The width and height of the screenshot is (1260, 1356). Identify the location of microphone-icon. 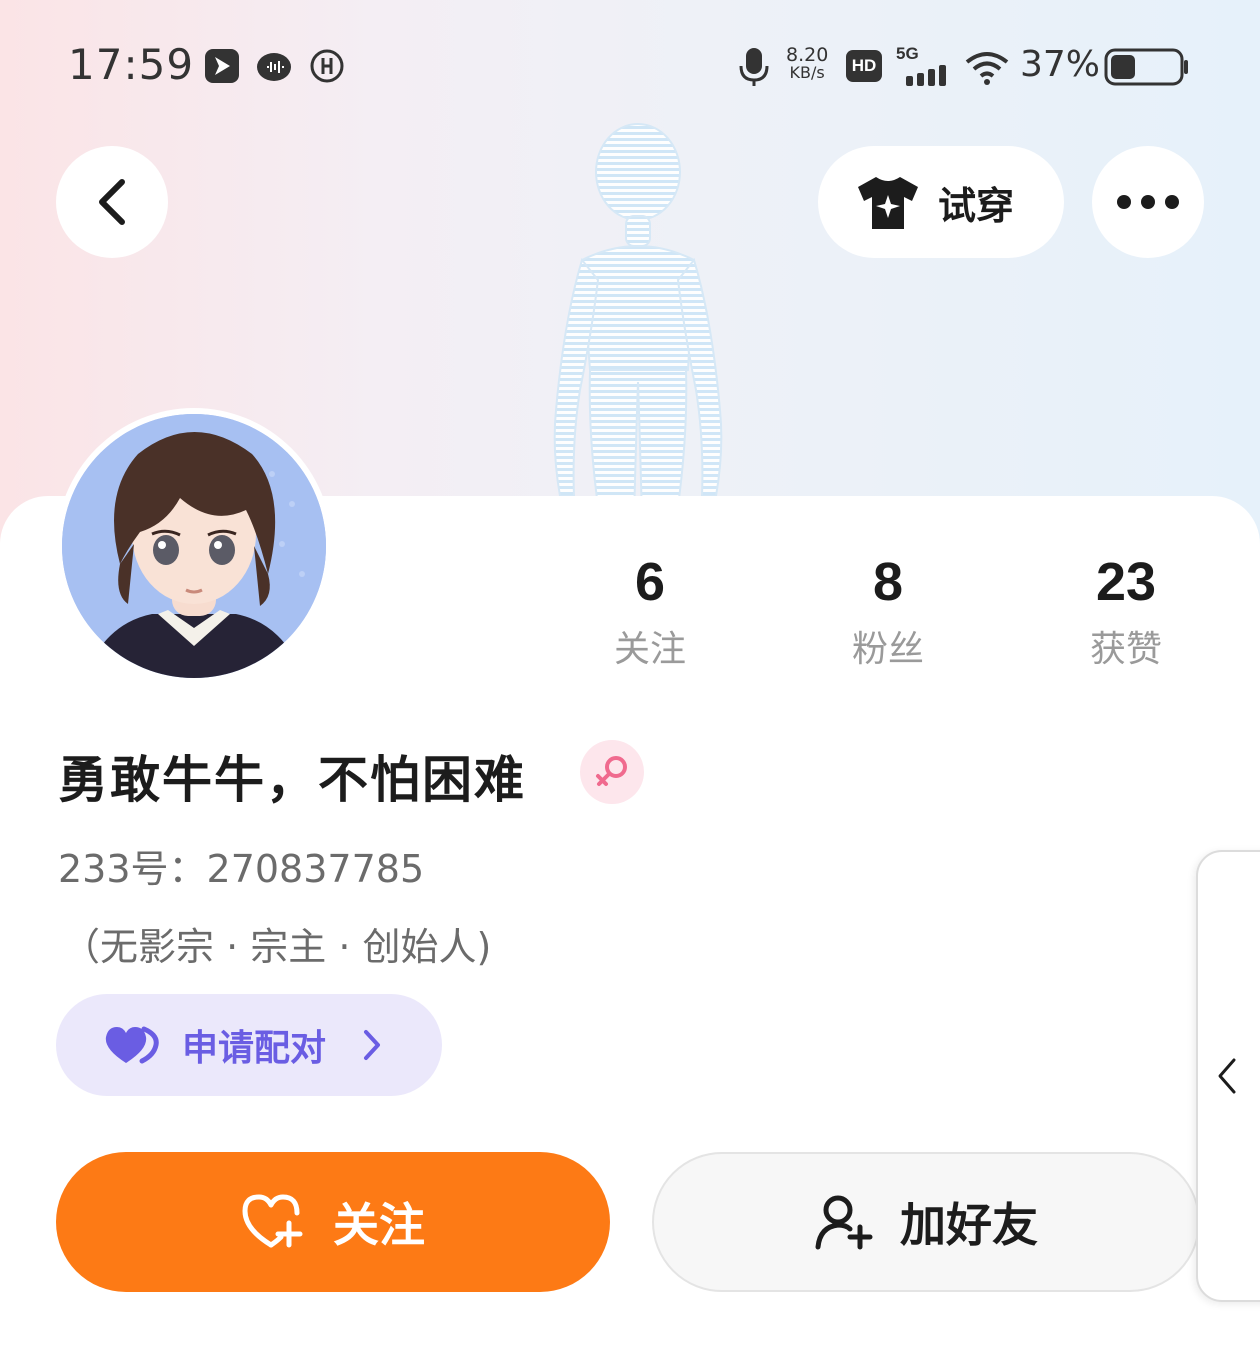
(754, 67).